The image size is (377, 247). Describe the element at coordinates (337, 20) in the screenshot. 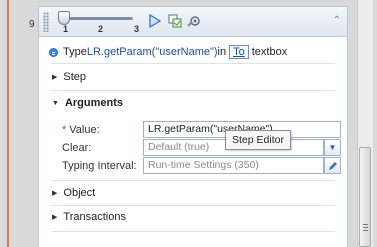

I see `collapse-icon: ⌃︎` at that location.